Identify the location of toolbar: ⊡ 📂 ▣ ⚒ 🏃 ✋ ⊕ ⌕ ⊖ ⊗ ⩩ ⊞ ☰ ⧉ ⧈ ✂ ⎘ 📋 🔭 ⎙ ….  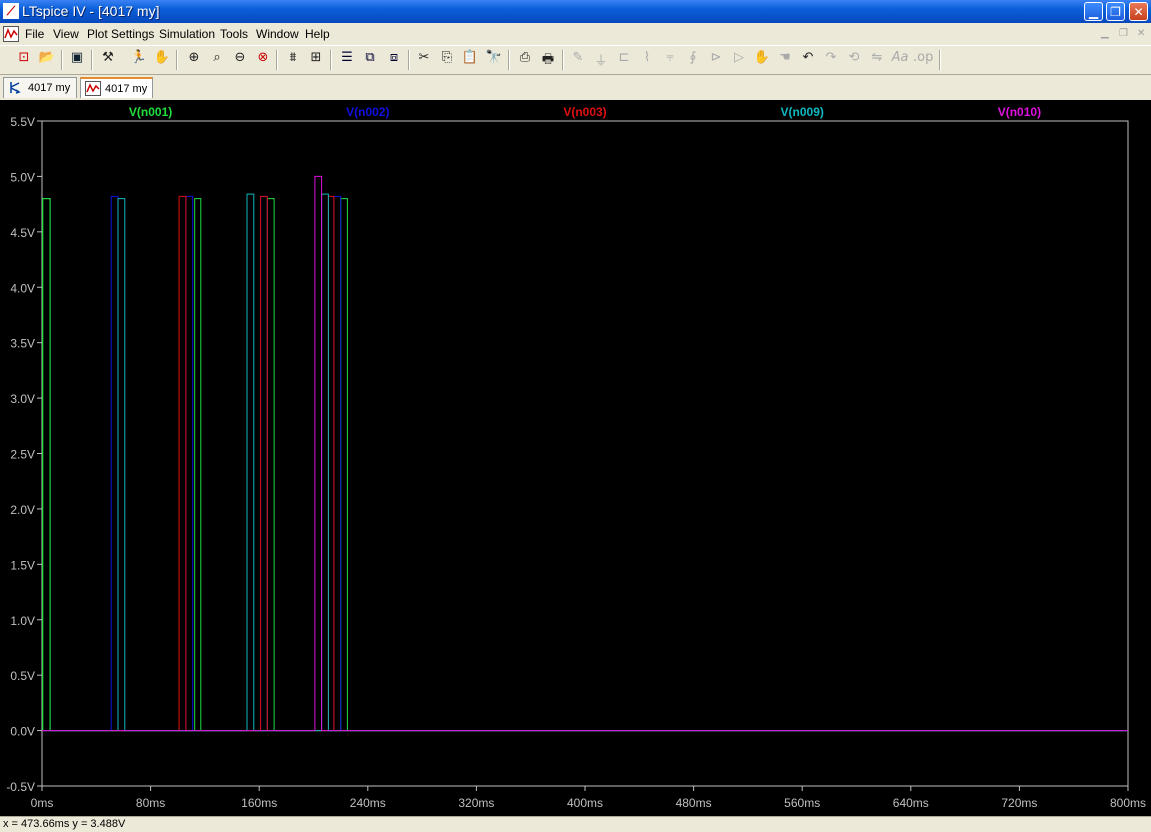
(575, 60).